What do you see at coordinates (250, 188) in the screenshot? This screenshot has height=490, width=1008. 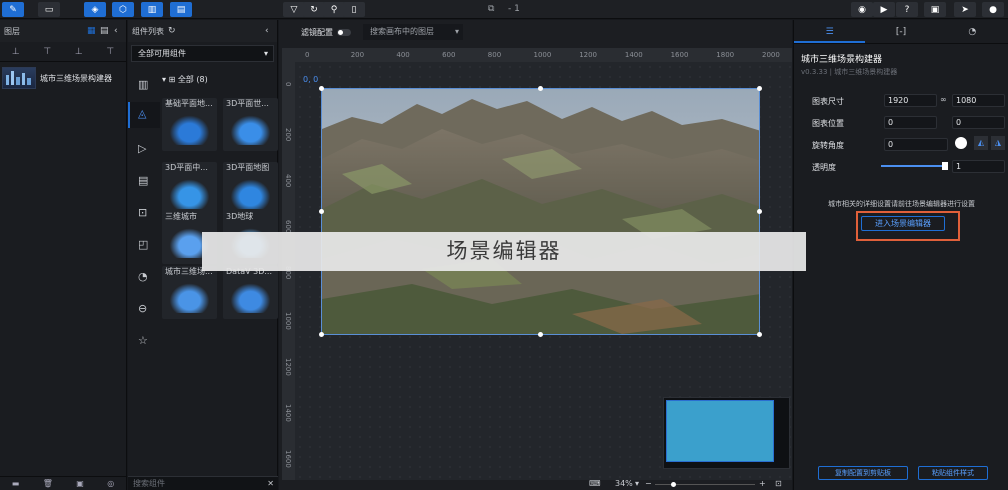 I see `component-tile: 3D平面地图` at bounding box center [250, 188].